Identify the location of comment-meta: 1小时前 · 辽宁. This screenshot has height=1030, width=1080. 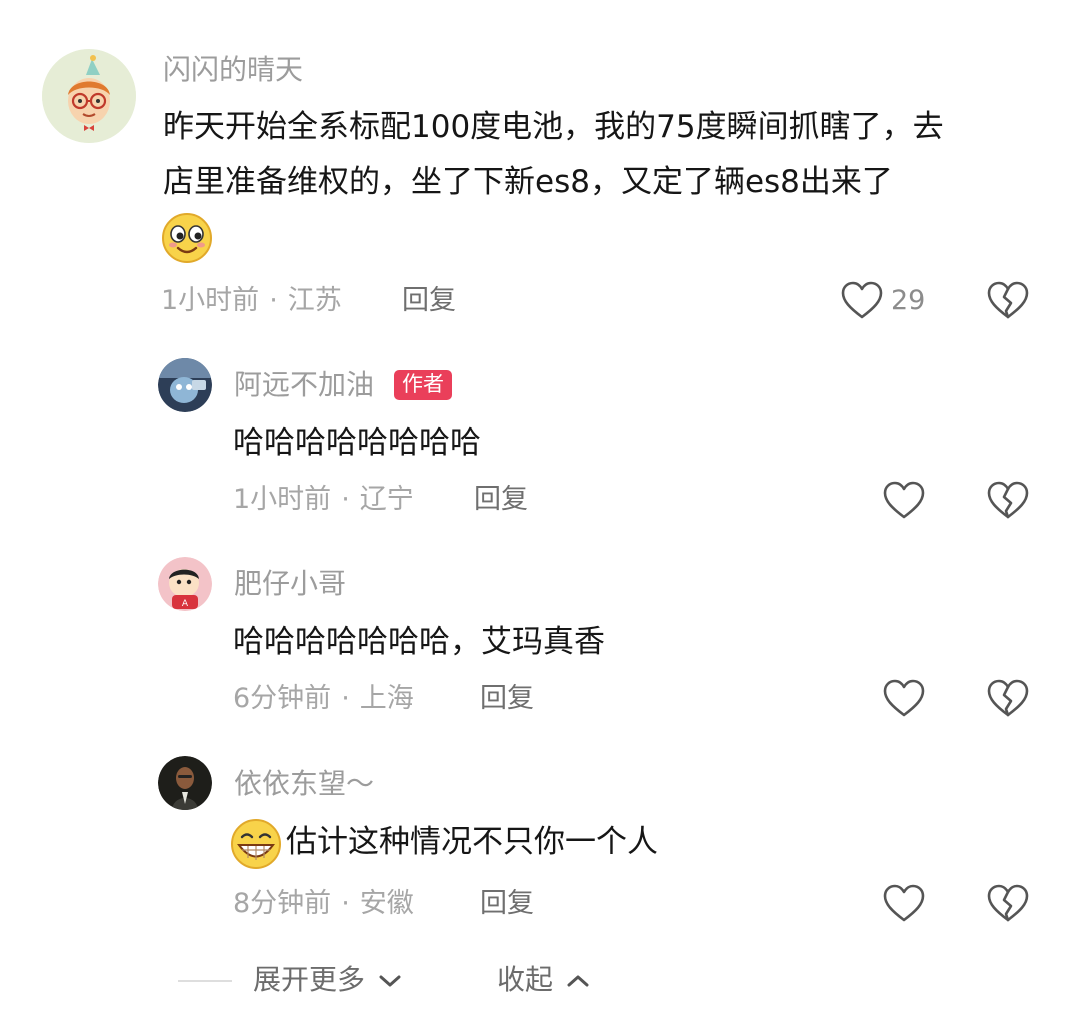
(323, 499).